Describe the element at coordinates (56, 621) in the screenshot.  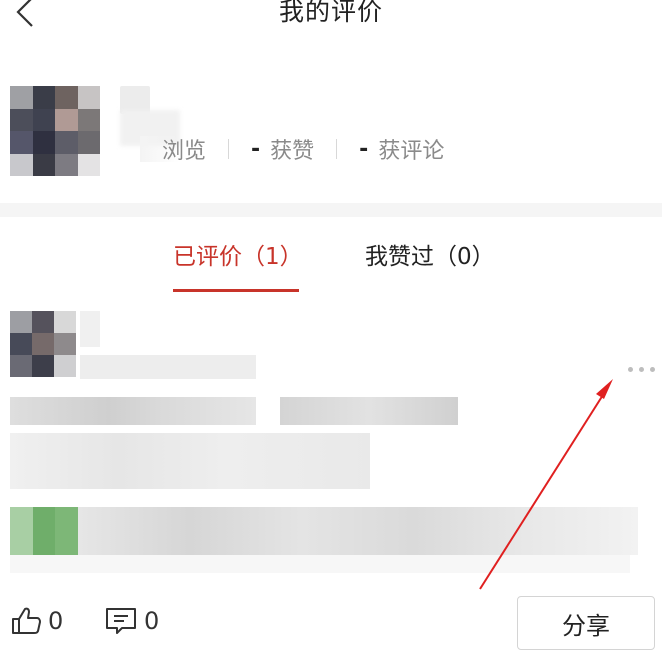
I see `like-count: 0` at that location.